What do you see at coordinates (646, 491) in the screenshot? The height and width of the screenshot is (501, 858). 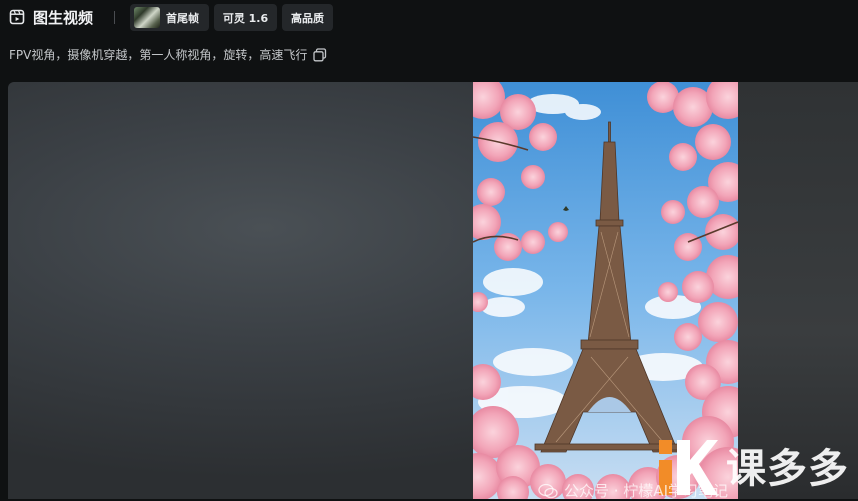 I see `wechat-text: 公众号 · 柠檬AI学习笔记` at bounding box center [646, 491].